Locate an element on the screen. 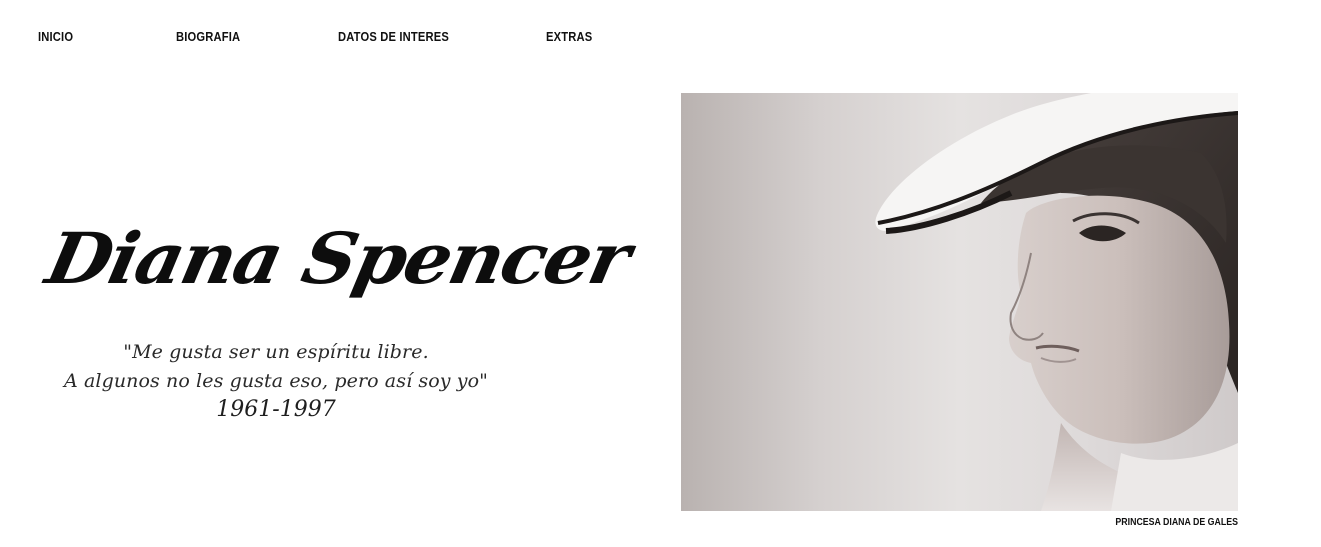 This screenshot has height=547, width=1321. hero-title: Diana Spencer is located at coordinates (337, 259).